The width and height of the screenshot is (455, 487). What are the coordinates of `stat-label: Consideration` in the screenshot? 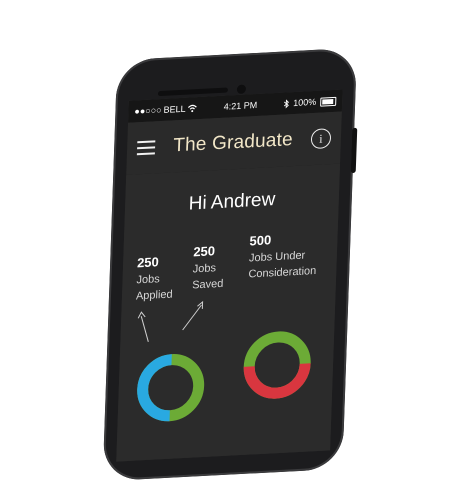 It's located at (282, 272).